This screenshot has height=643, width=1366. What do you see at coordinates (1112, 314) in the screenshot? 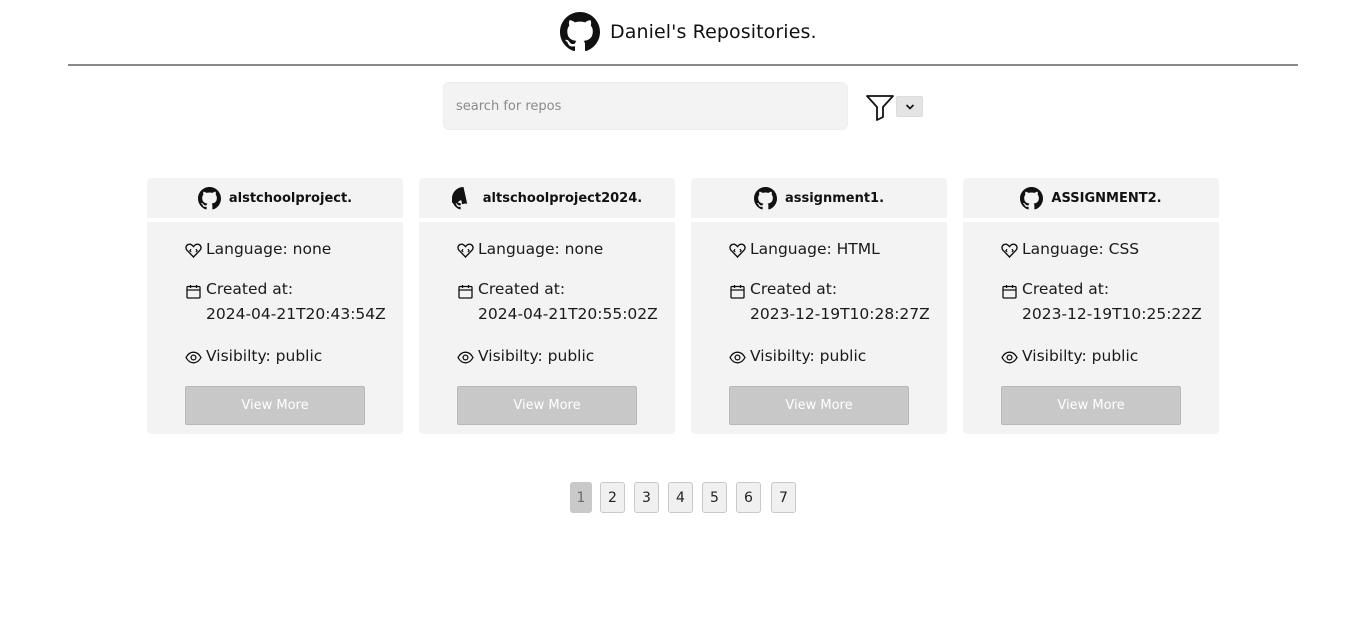
I see `repo-created-date: 2023-12-19T10:25:22Z` at bounding box center [1112, 314].